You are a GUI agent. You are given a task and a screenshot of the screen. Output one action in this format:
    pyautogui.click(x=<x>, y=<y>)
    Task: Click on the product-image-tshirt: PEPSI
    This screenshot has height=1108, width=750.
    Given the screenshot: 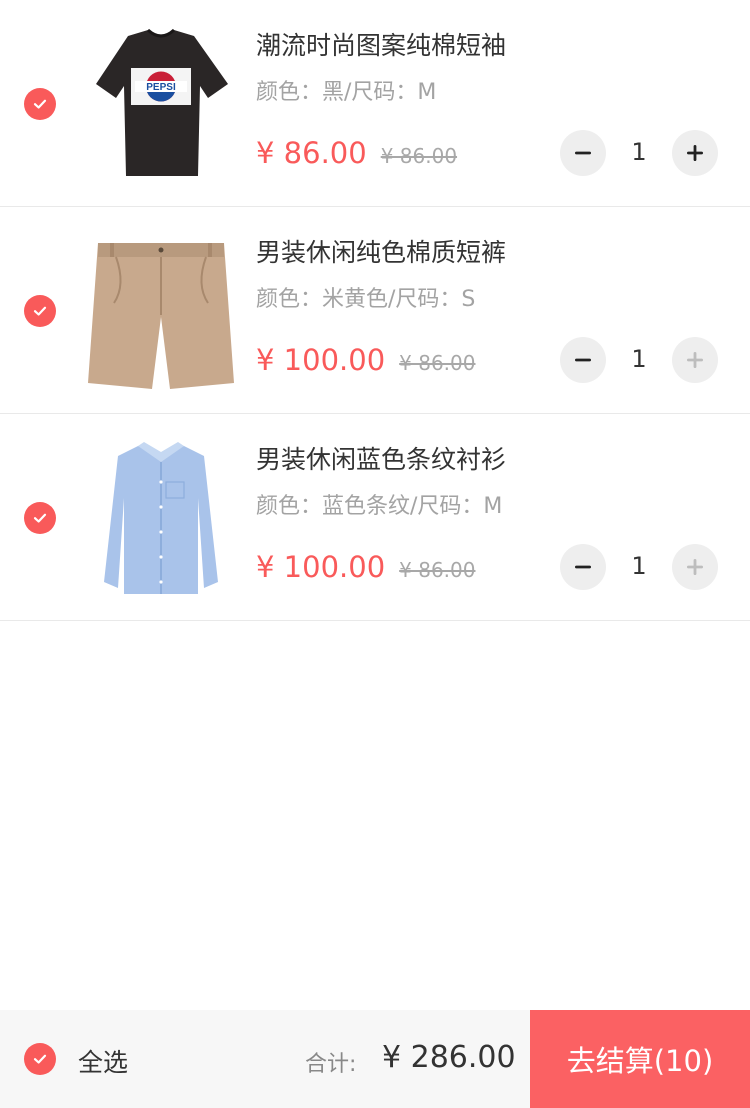 What is the action you would take?
    pyautogui.click(x=161, y=103)
    